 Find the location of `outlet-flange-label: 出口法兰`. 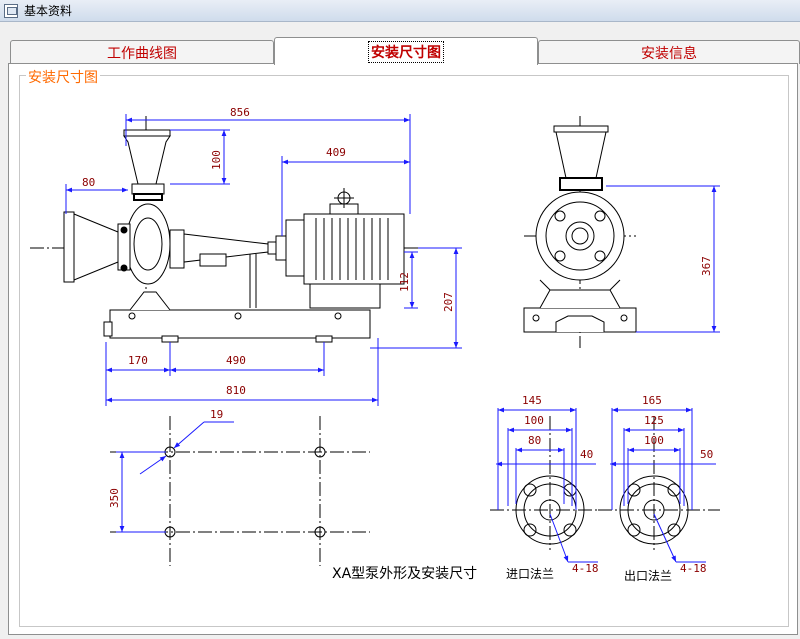

outlet-flange-label: 出口法兰 is located at coordinates (648, 576).